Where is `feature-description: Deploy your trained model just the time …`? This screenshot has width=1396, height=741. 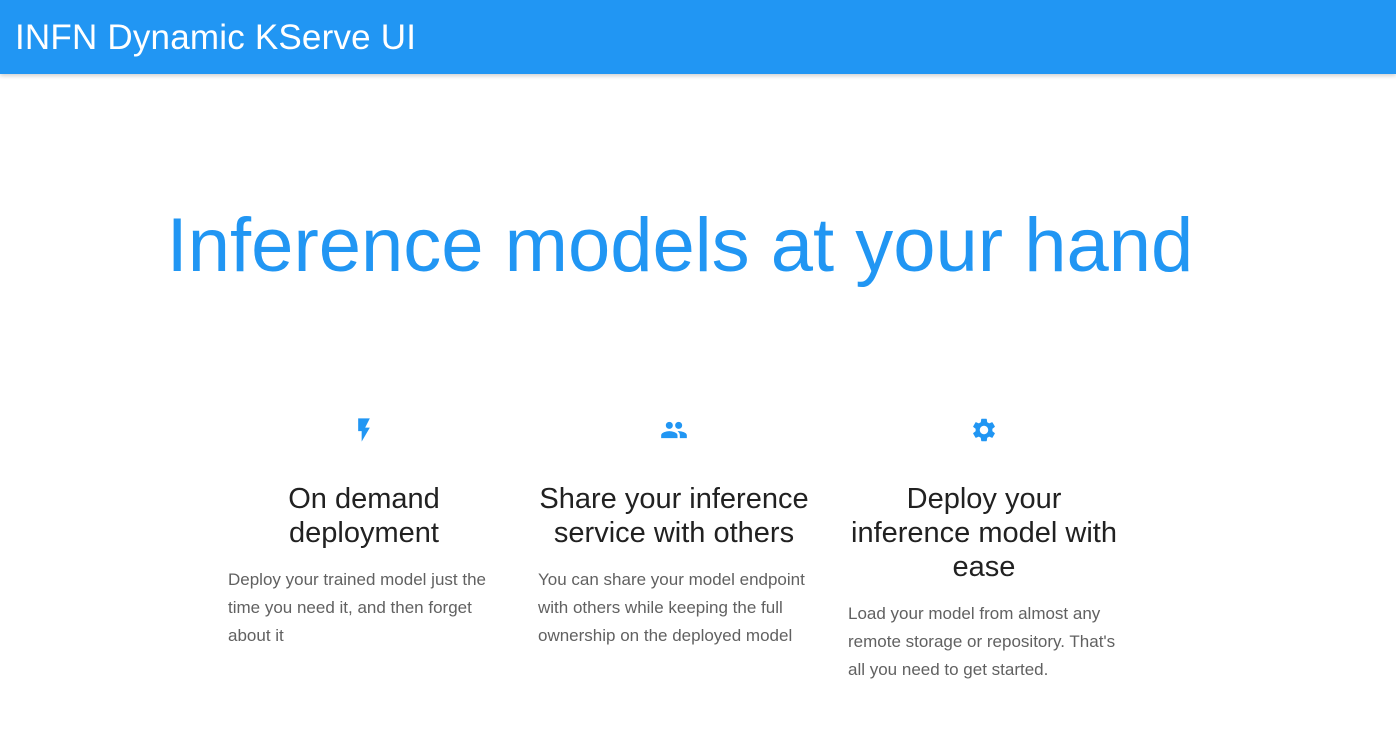 feature-description: Deploy your trained model just the time … is located at coordinates (357, 607).